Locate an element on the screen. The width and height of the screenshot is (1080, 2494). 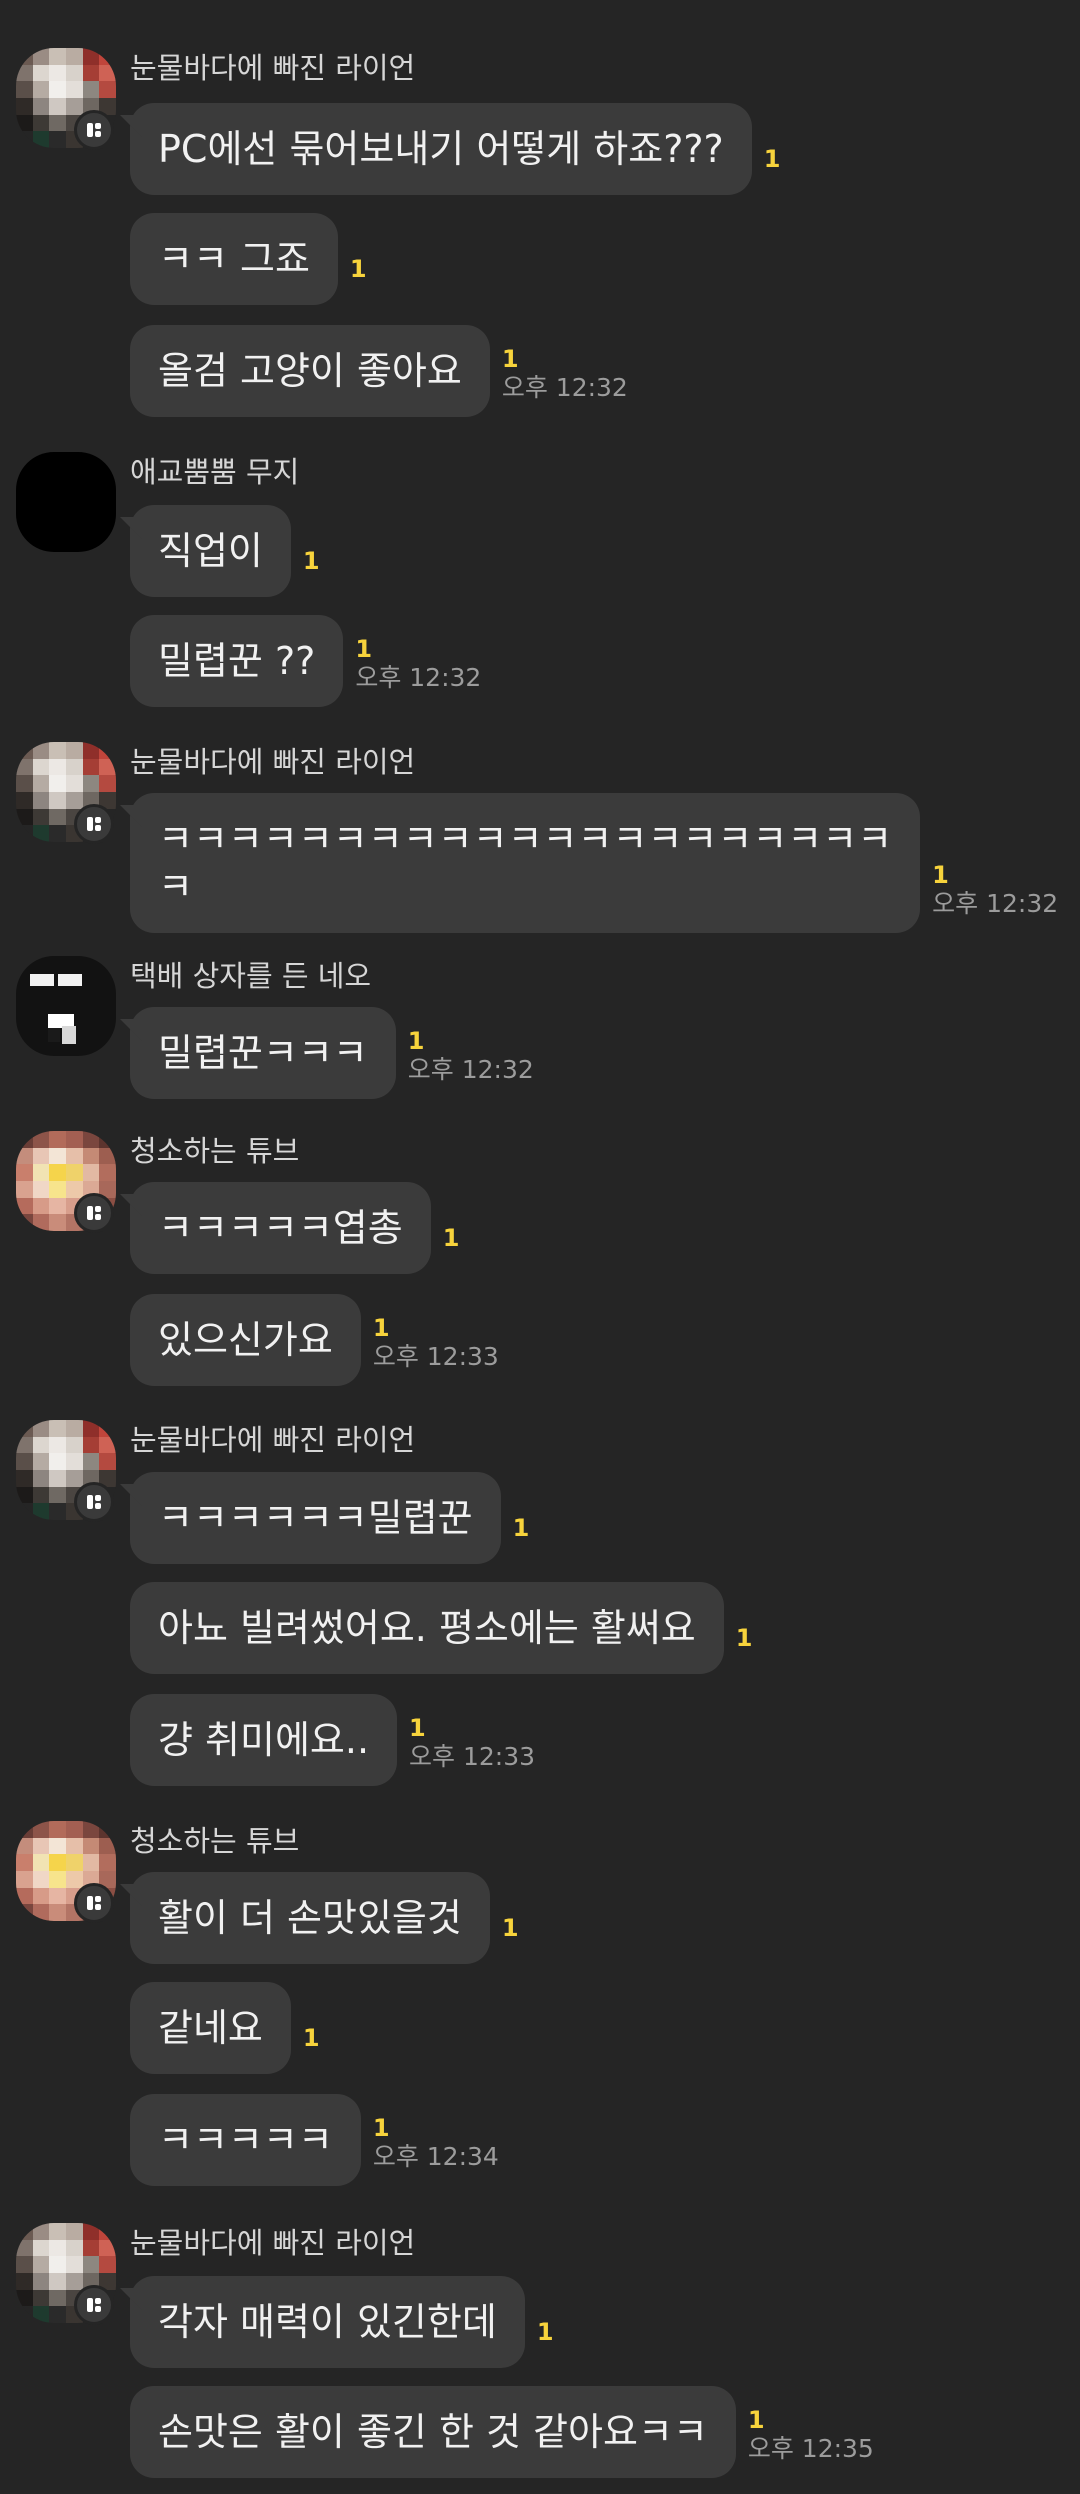
message-bubble: 올검 고양이 좋아요 is located at coordinates (310, 371).